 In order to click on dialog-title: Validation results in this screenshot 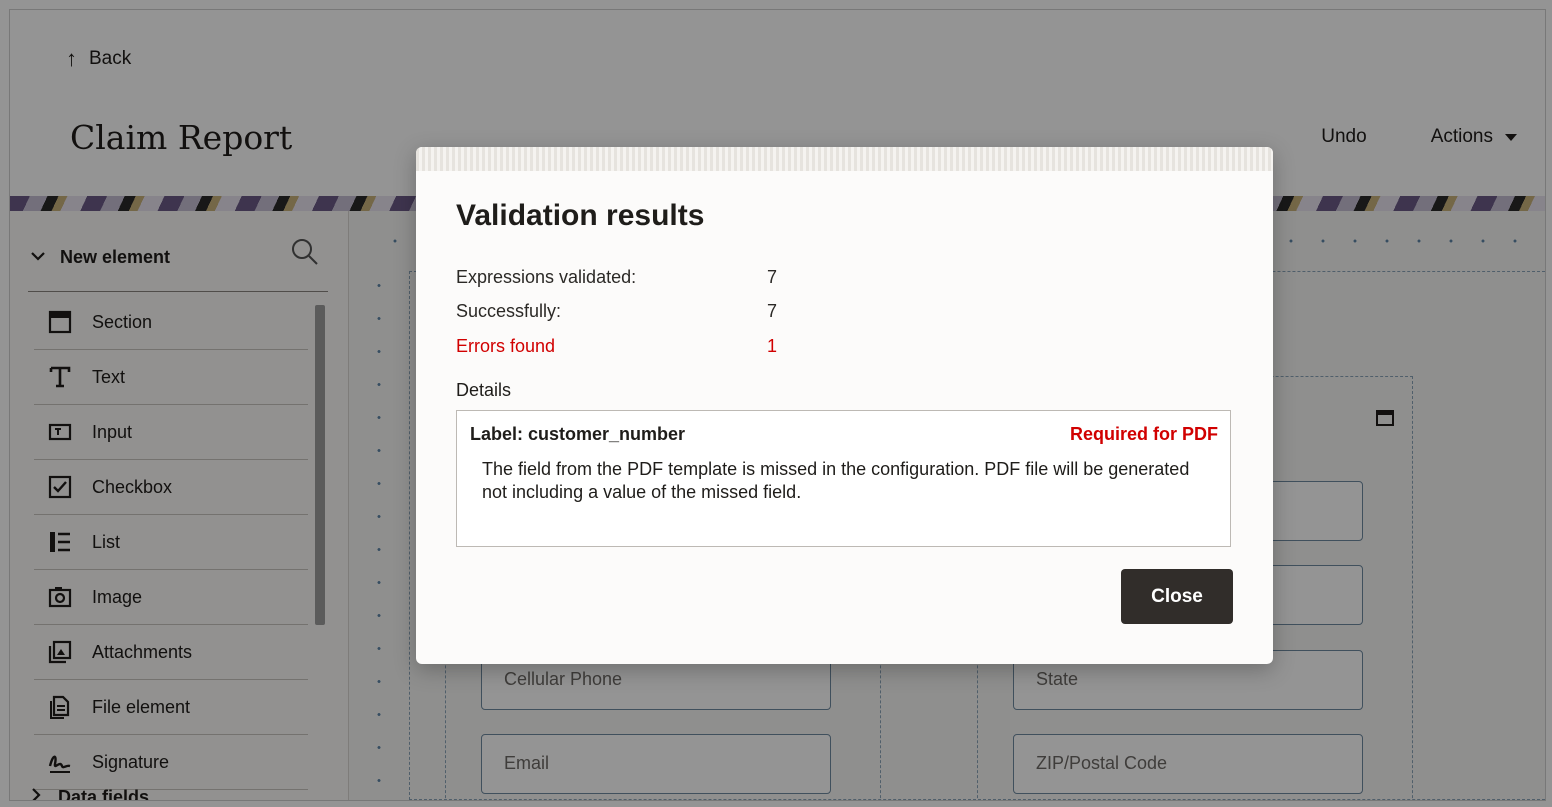, I will do `click(580, 215)`.